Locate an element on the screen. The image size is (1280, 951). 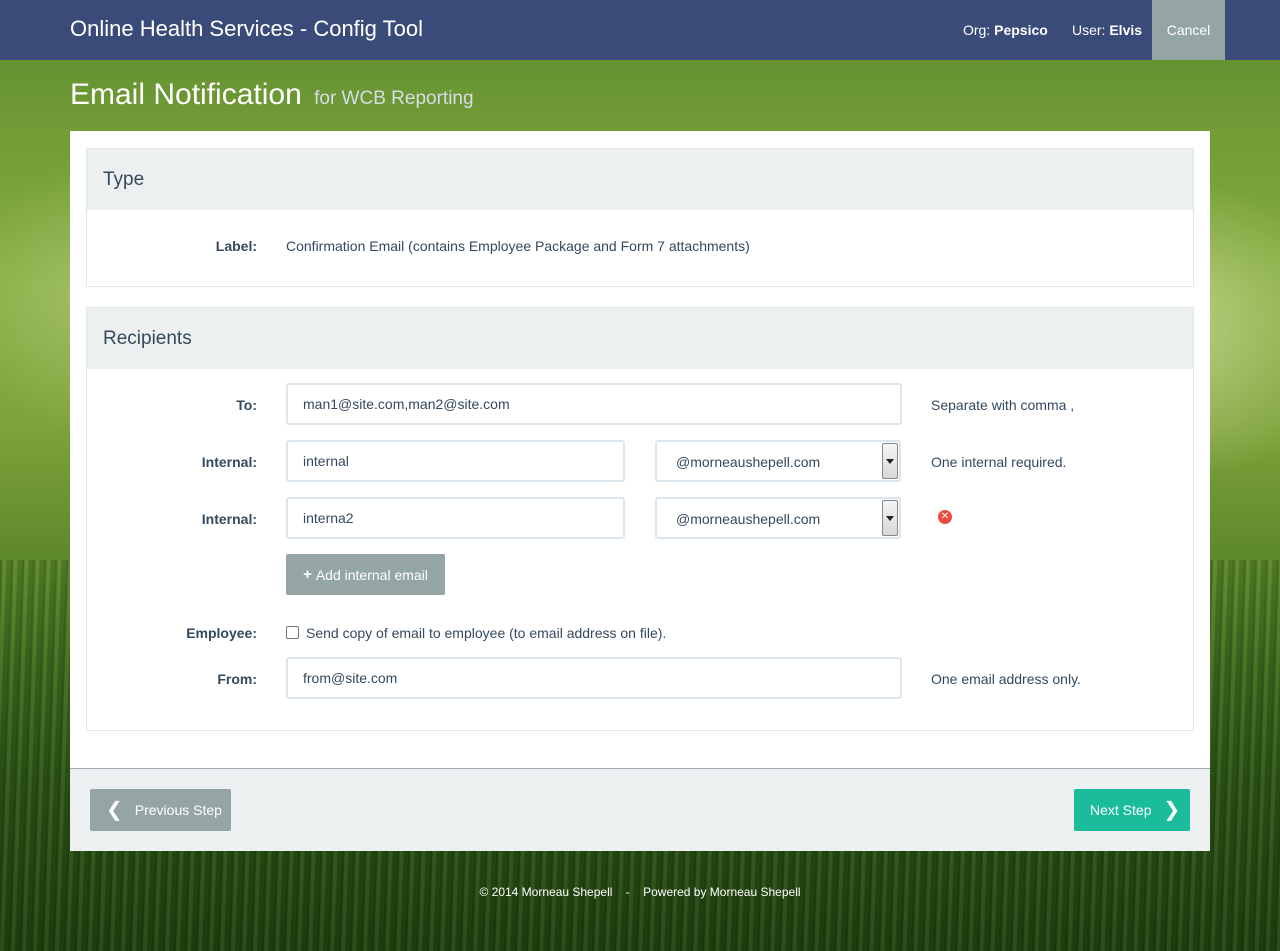
page-subtitle: for WCB Reporting is located at coordinates (394, 98).